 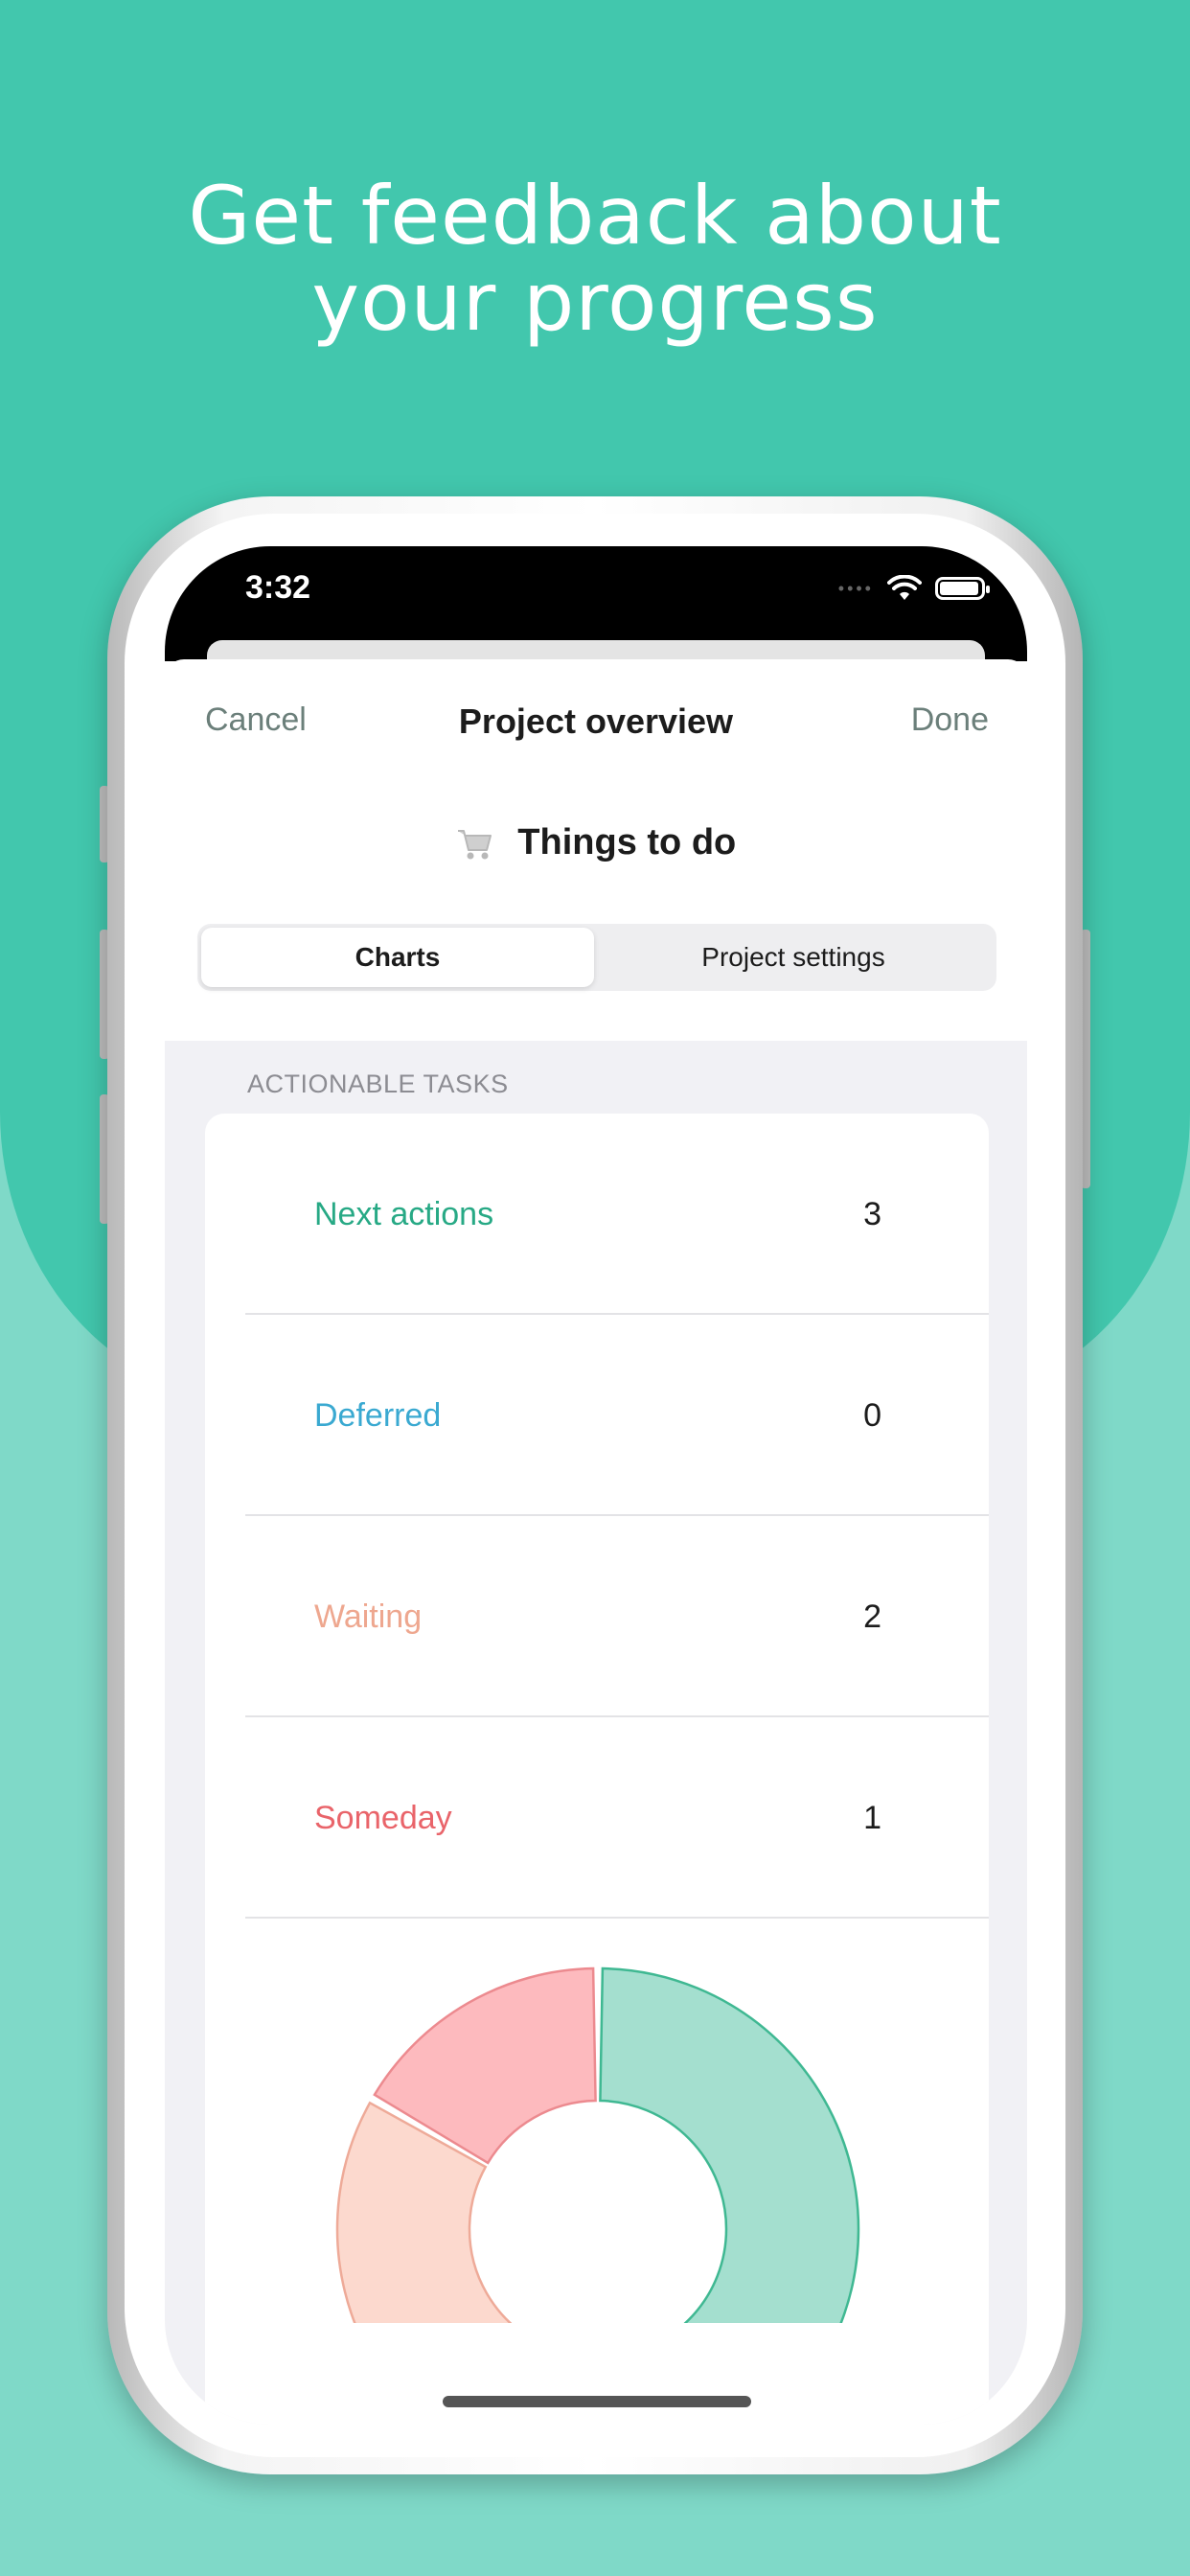 What do you see at coordinates (597, 2401) in the screenshot?
I see `home-indicator` at bounding box center [597, 2401].